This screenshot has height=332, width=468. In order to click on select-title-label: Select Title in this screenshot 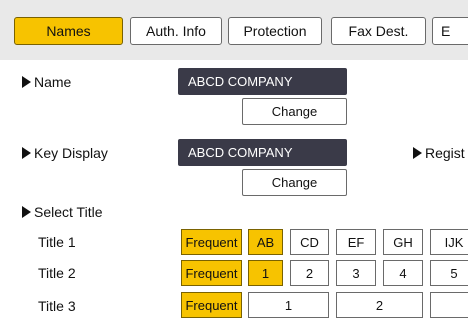, I will do `click(62, 212)`.